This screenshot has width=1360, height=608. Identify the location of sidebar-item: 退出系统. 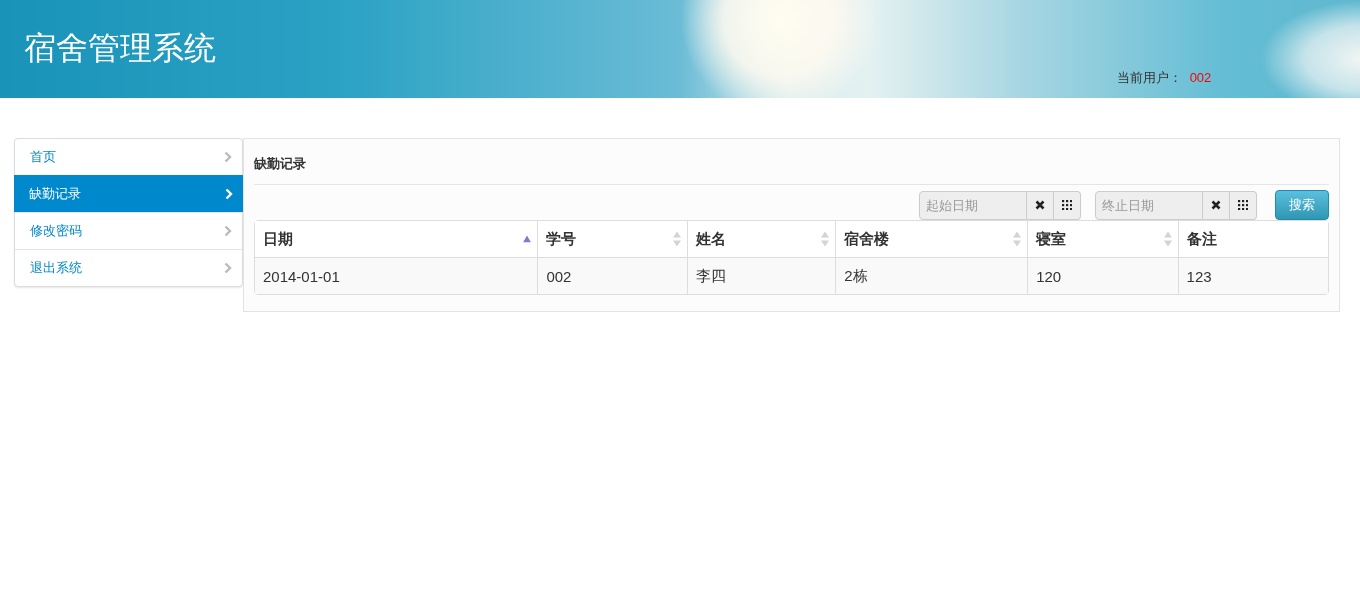
(128, 267).